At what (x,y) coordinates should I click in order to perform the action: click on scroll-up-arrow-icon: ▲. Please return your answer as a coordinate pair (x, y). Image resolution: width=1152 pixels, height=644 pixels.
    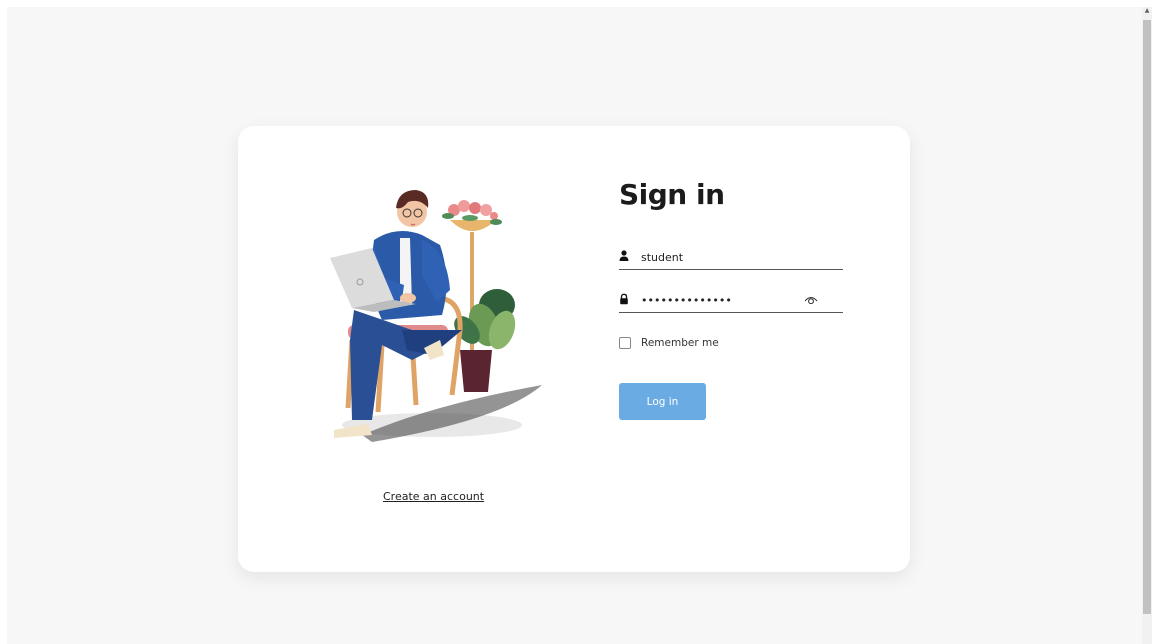
    Looking at the image, I should click on (1147, 11).